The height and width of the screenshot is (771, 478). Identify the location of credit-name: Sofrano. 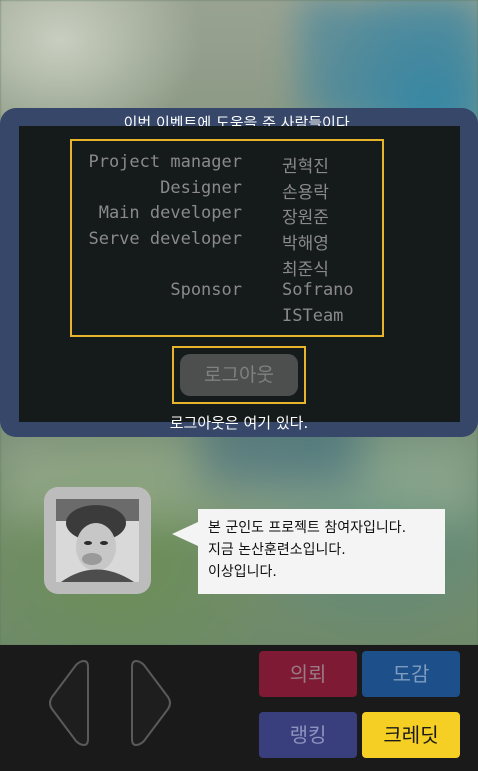
(318, 290).